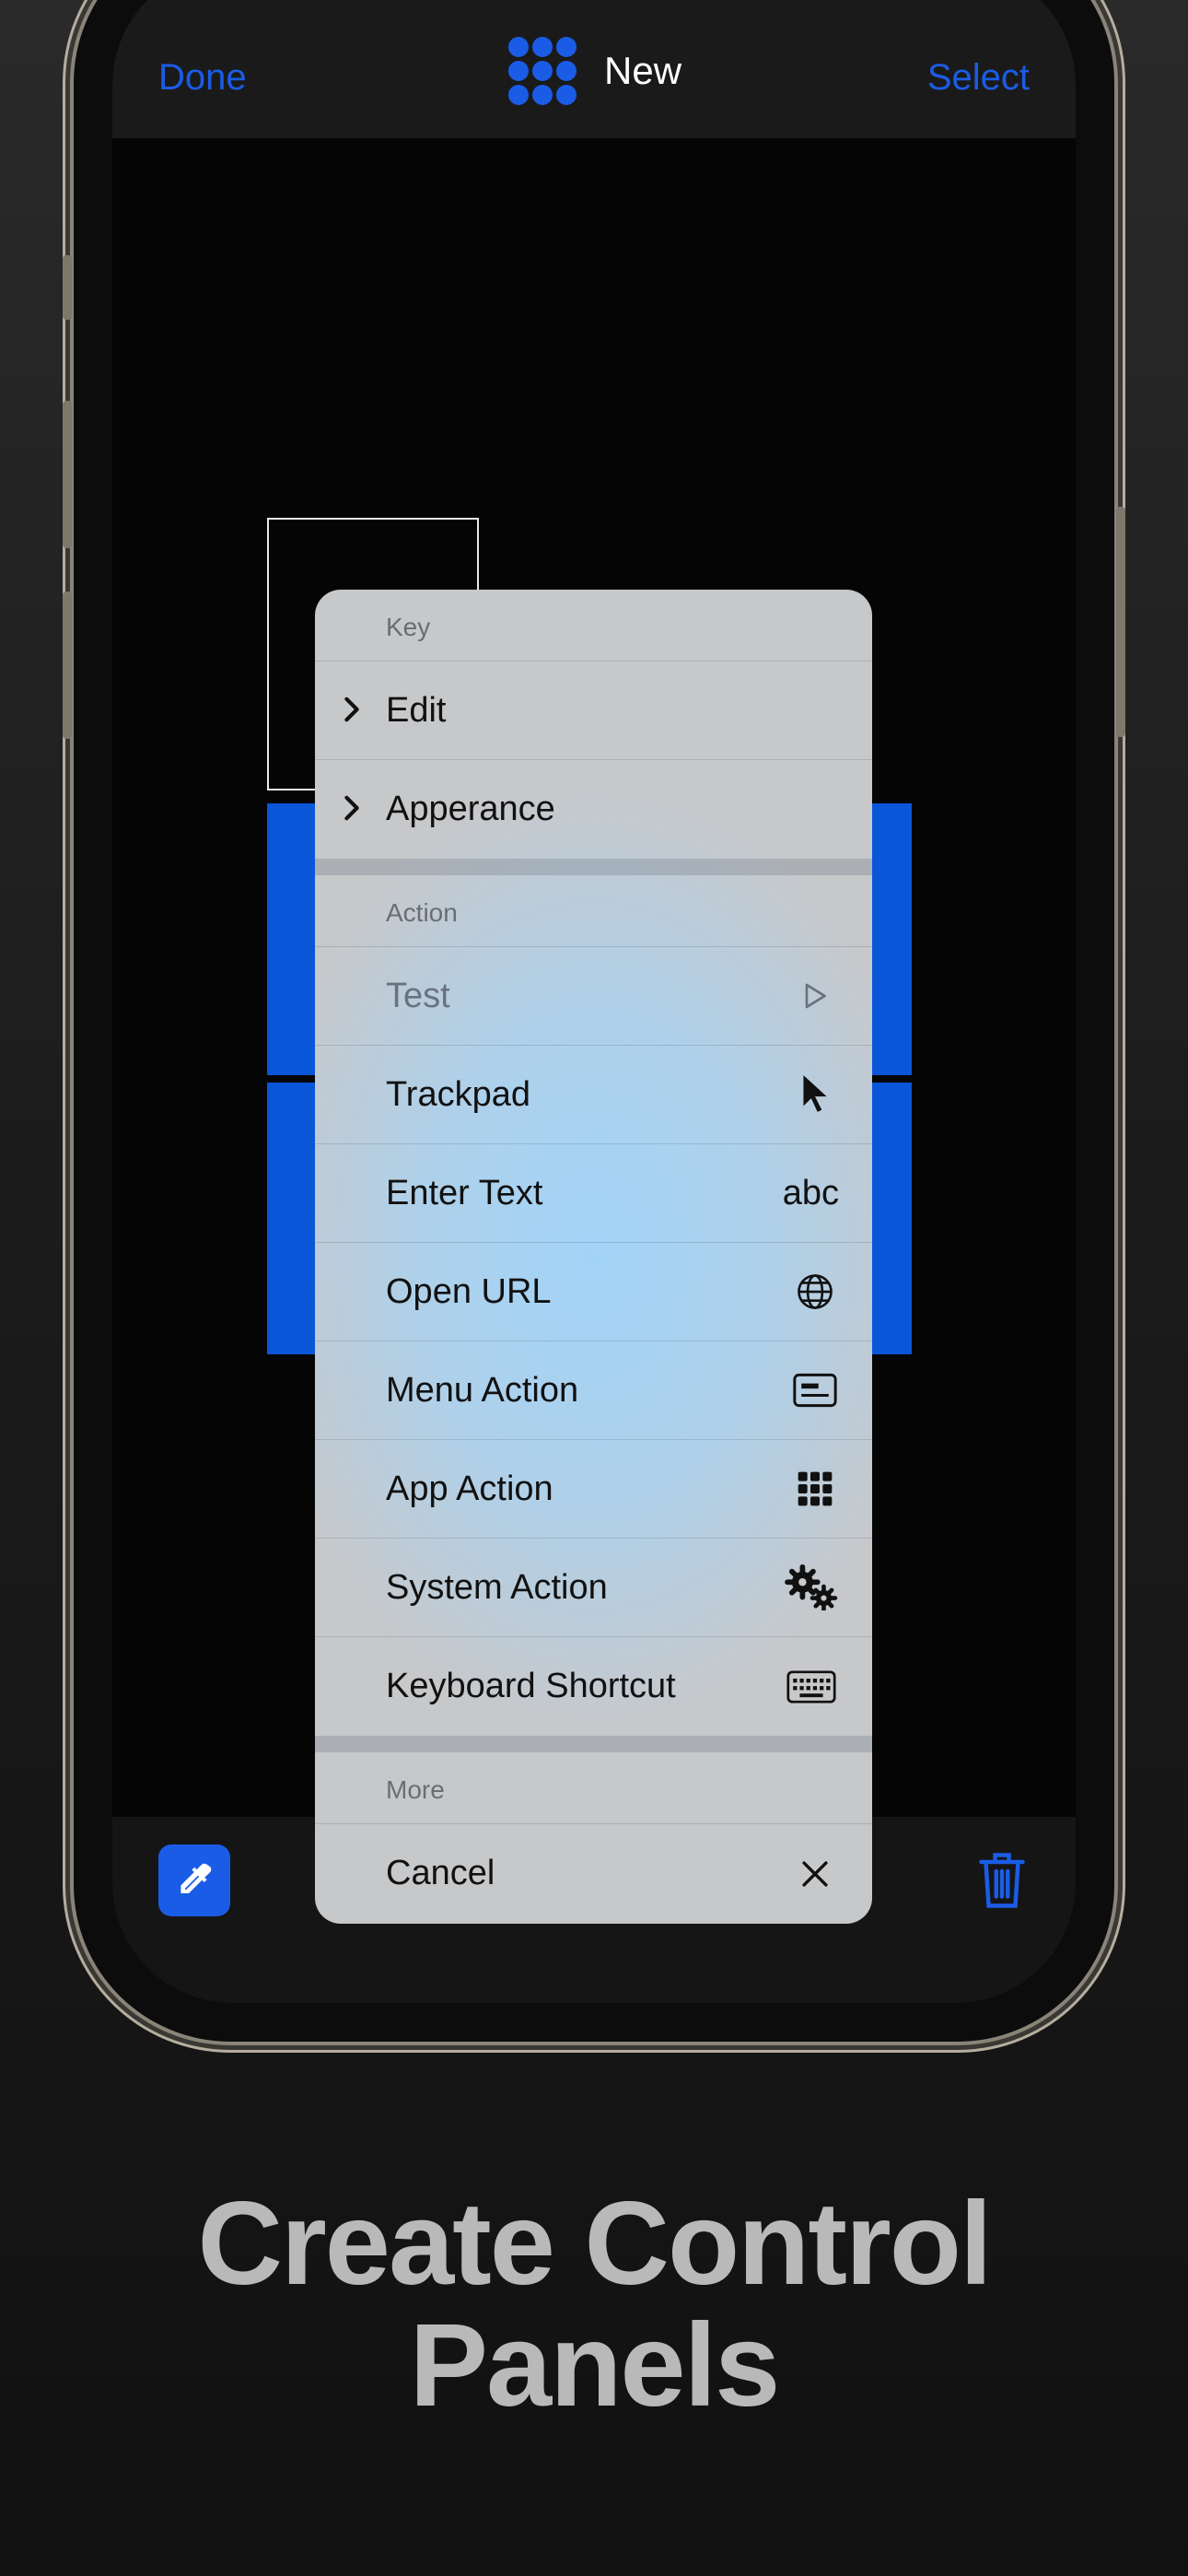 Image resolution: width=1188 pixels, height=2576 pixels. I want to click on eyedropper-button, so click(194, 1880).